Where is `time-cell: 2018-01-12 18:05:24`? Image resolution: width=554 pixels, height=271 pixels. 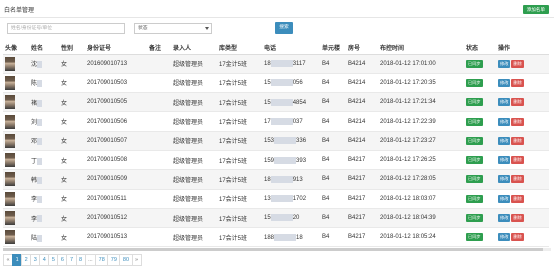
time-cell: 2018-01-12 18:05:24 is located at coordinates (421, 237).